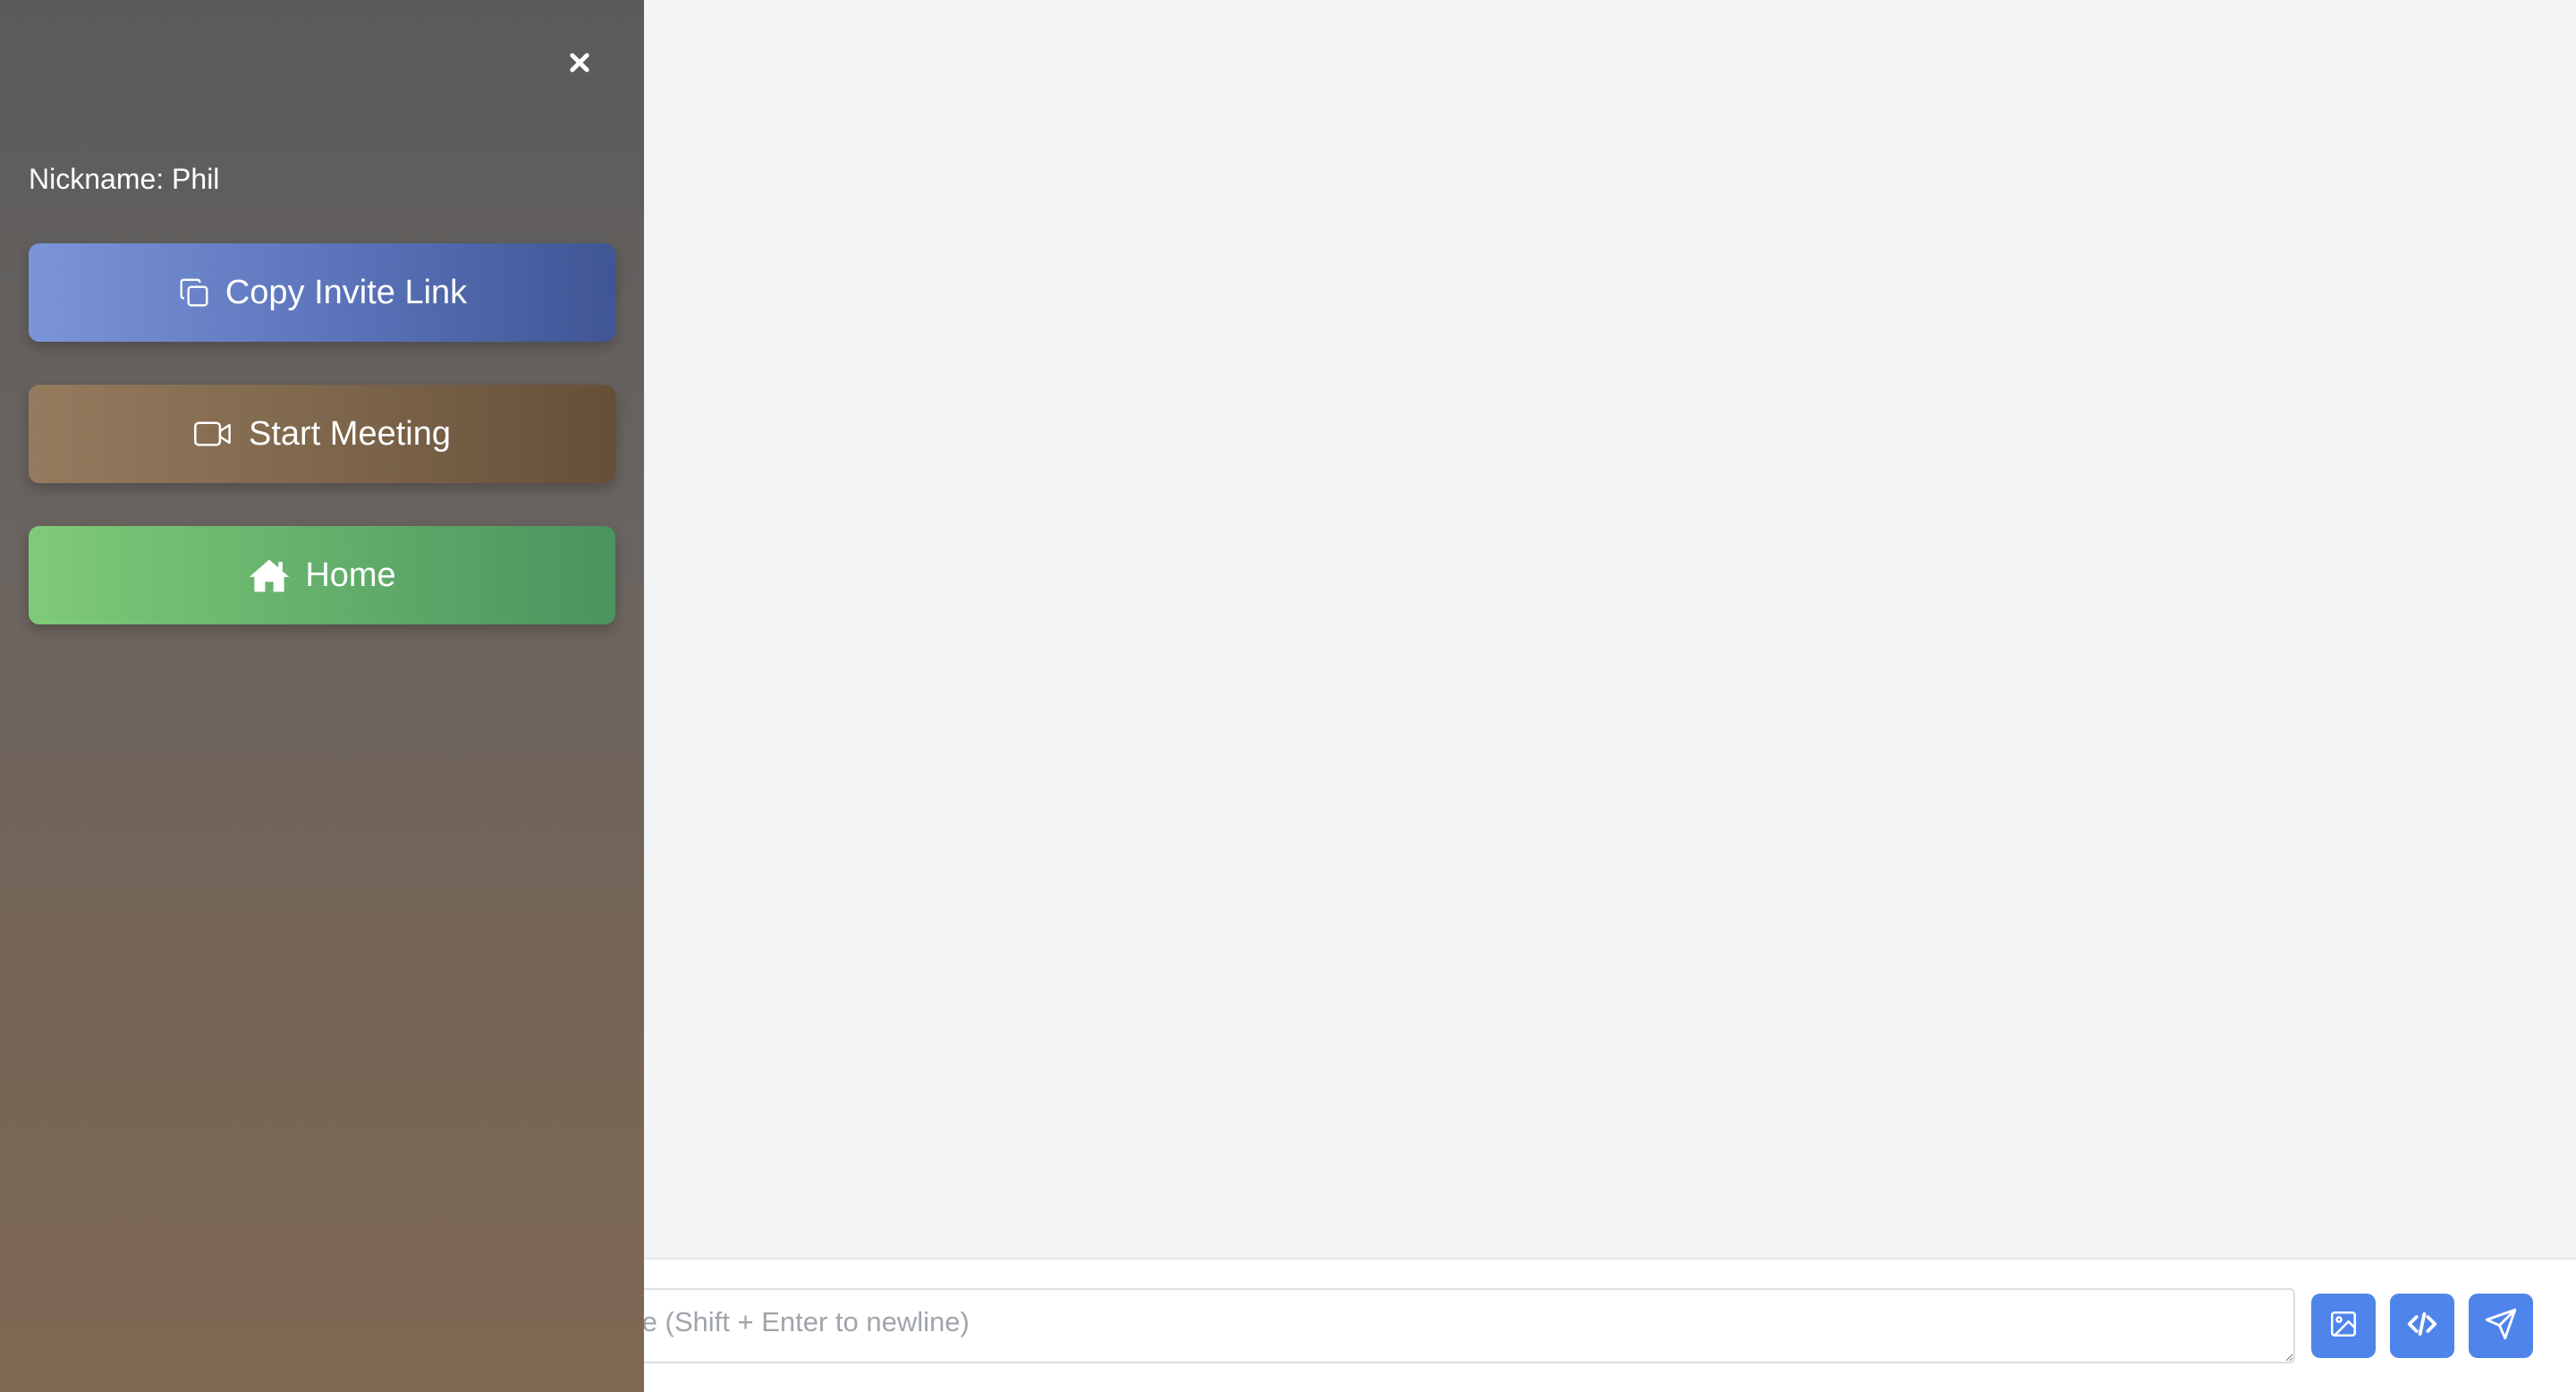  Describe the element at coordinates (194, 293) in the screenshot. I see `copy-icon` at that location.